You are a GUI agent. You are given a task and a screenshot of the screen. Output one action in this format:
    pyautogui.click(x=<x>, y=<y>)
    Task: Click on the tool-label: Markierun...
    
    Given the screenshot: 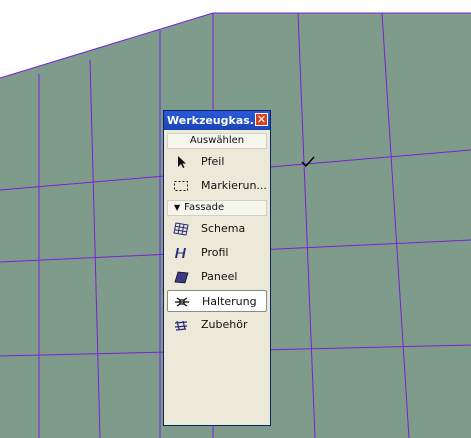 What is the action you would take?
    pyautogui.click(x=234, y=185)
    